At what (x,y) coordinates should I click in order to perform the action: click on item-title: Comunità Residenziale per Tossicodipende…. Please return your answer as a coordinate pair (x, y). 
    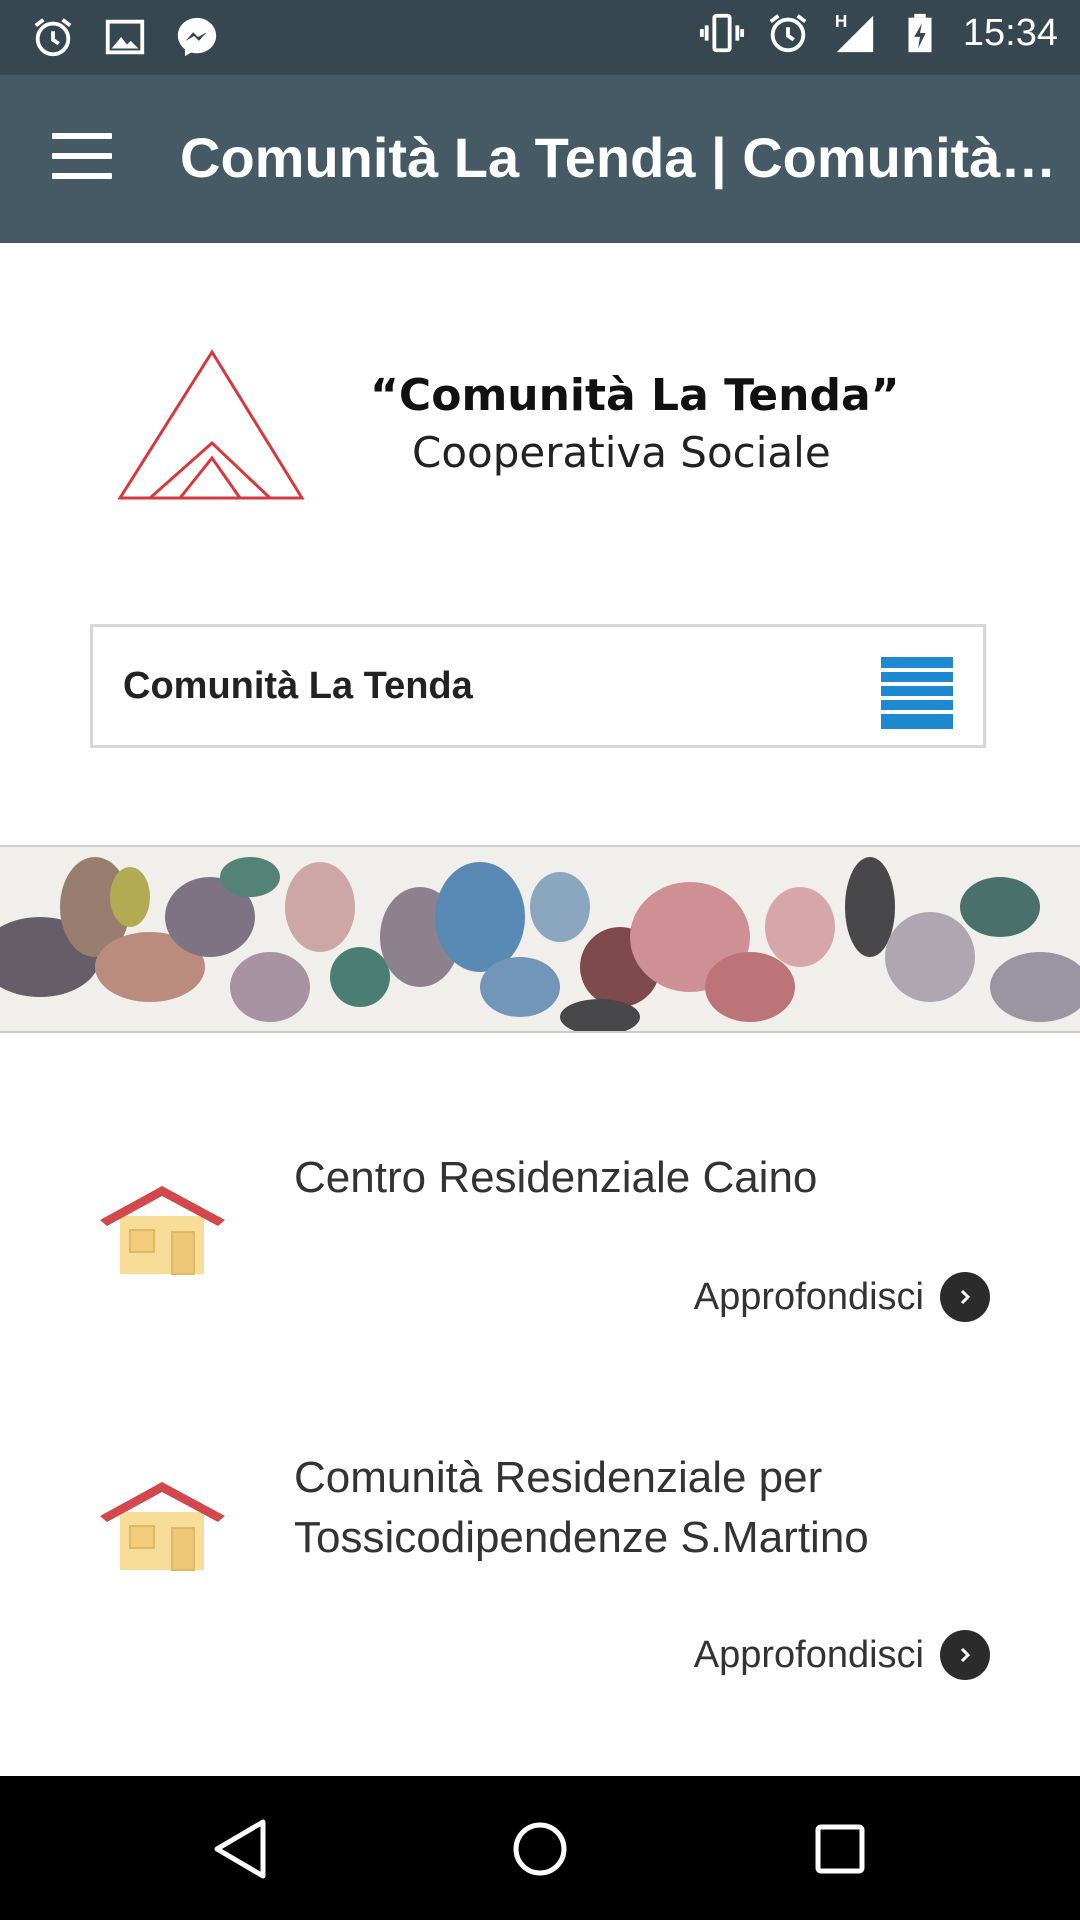
    Looking at the image, I should click on (581, 1507).